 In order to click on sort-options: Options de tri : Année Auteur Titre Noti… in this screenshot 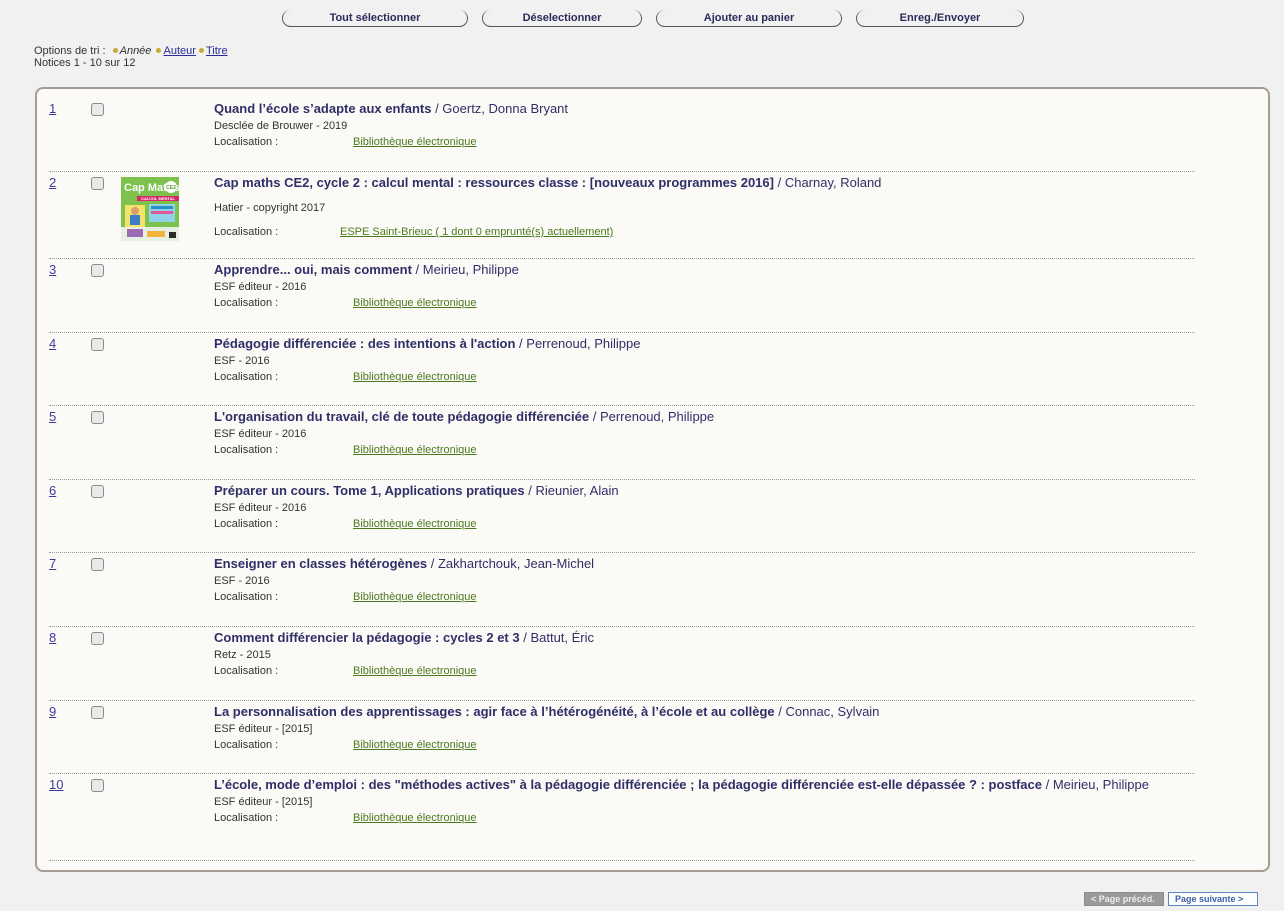, I will do `click(131, 57)`.